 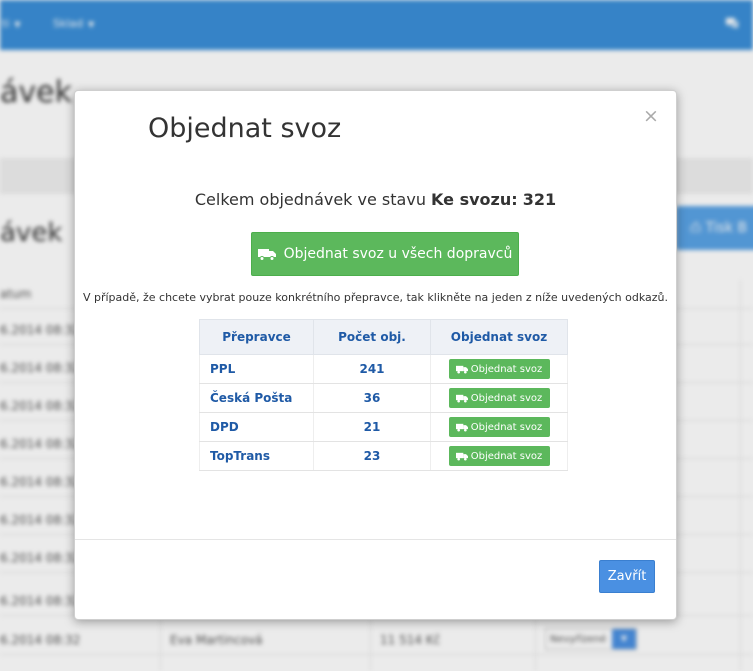 I want to click on close-button: Zavřít, so click(x=627, y=576).